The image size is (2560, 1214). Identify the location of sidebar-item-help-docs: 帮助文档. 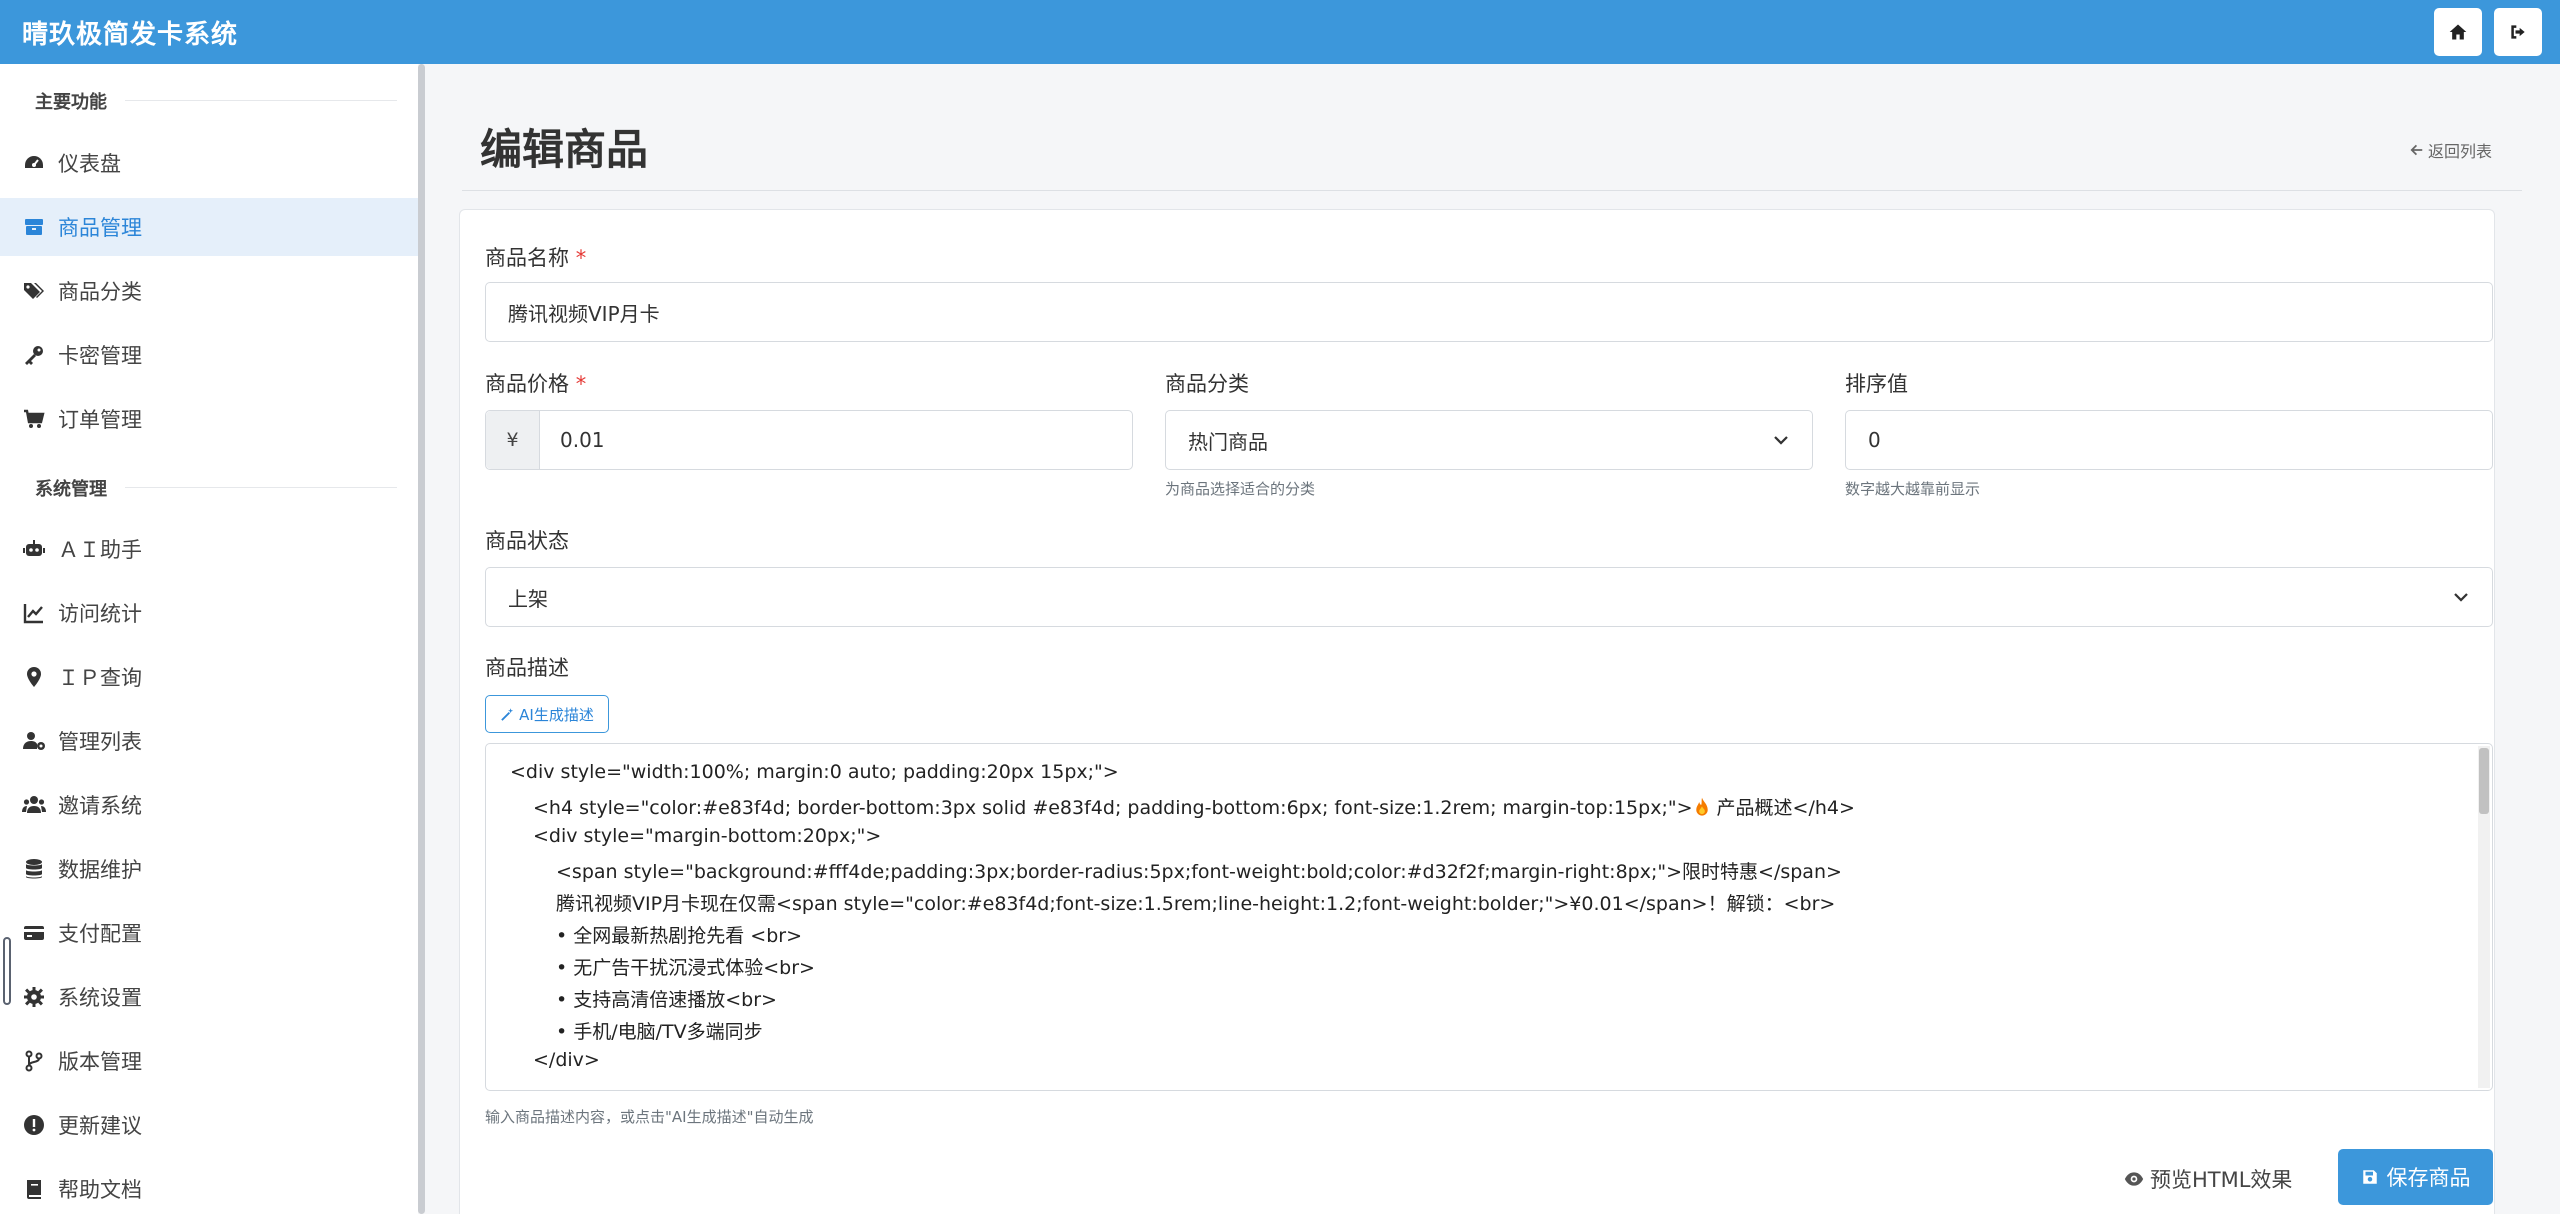
(209, 1187).